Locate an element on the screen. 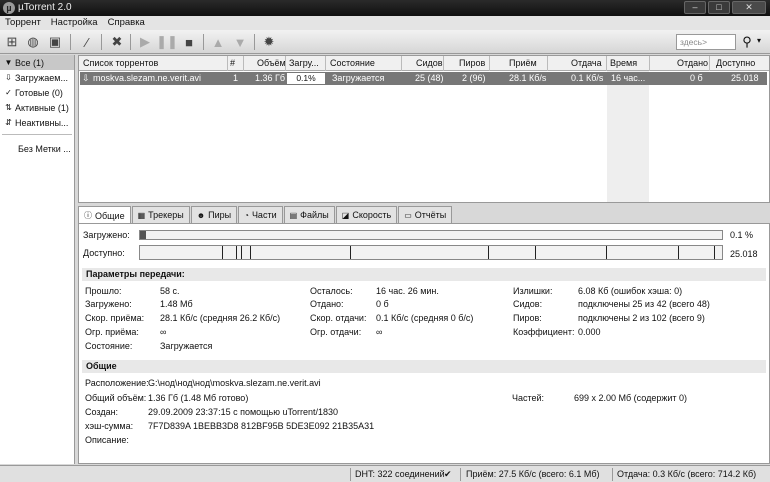 The height and width of the screenshot is (482, 770). seeds-value: подключены 25 из 42 (всего 48) is located at coordinates (644, 304).